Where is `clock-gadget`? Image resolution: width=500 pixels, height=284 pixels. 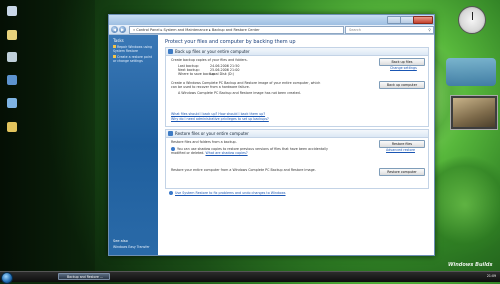 clock-gadget is located at coordinates (472, 20).